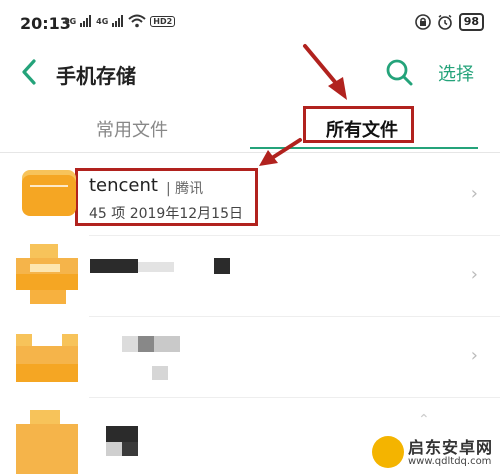 Image resolution: width=500 pixels, height=474 pixels. I want to click on watermark-logo-icon, so click(388, 452).